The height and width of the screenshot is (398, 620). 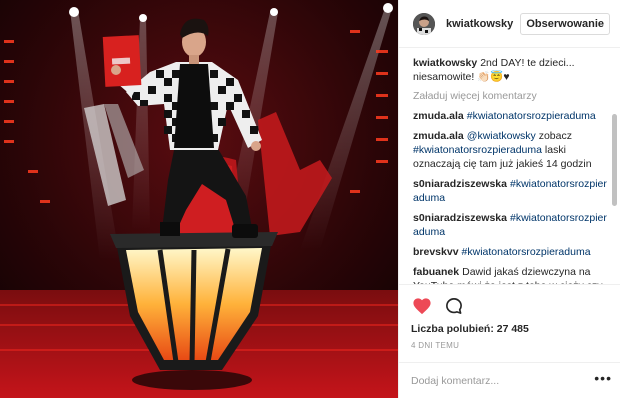 What do you see at coordinates (445, 63) in the screenshot?
I see `caption-username: kwiatkowsky` at bounding box center [445, 63].